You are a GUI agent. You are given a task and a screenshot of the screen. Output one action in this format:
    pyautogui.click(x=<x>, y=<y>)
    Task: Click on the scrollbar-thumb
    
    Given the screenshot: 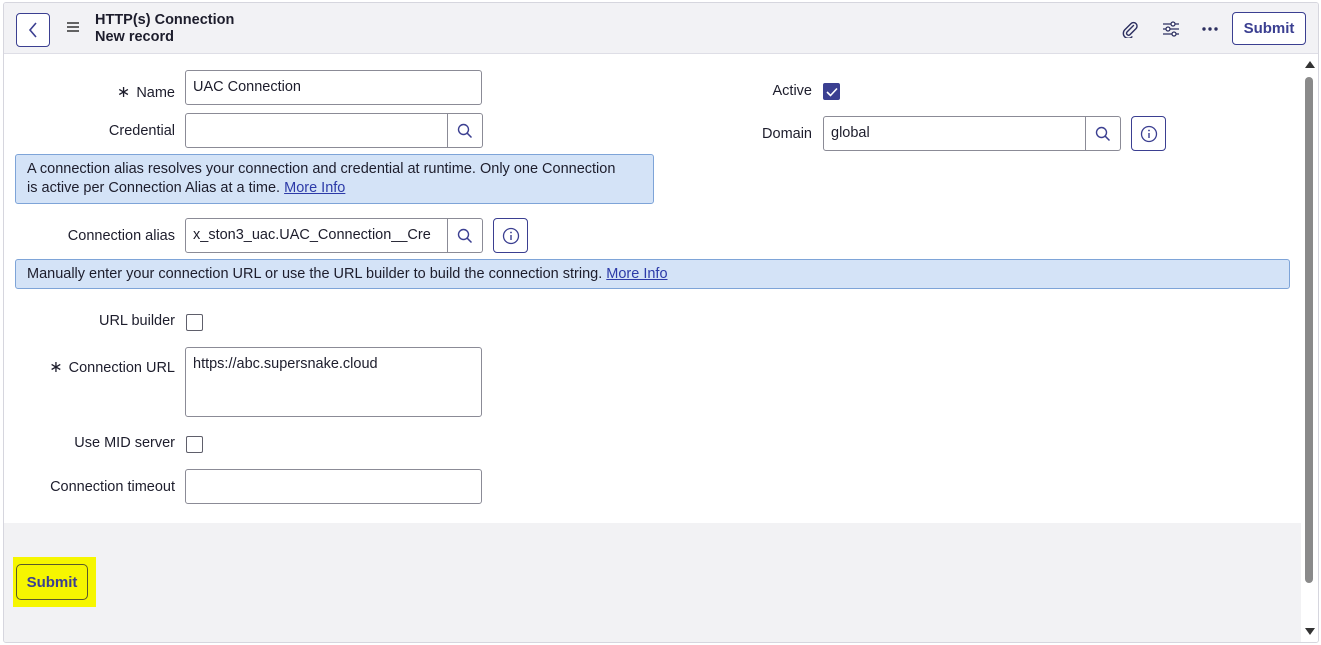 What is the action you would take?
    pyautogui.click(x=1309, y=330)
    